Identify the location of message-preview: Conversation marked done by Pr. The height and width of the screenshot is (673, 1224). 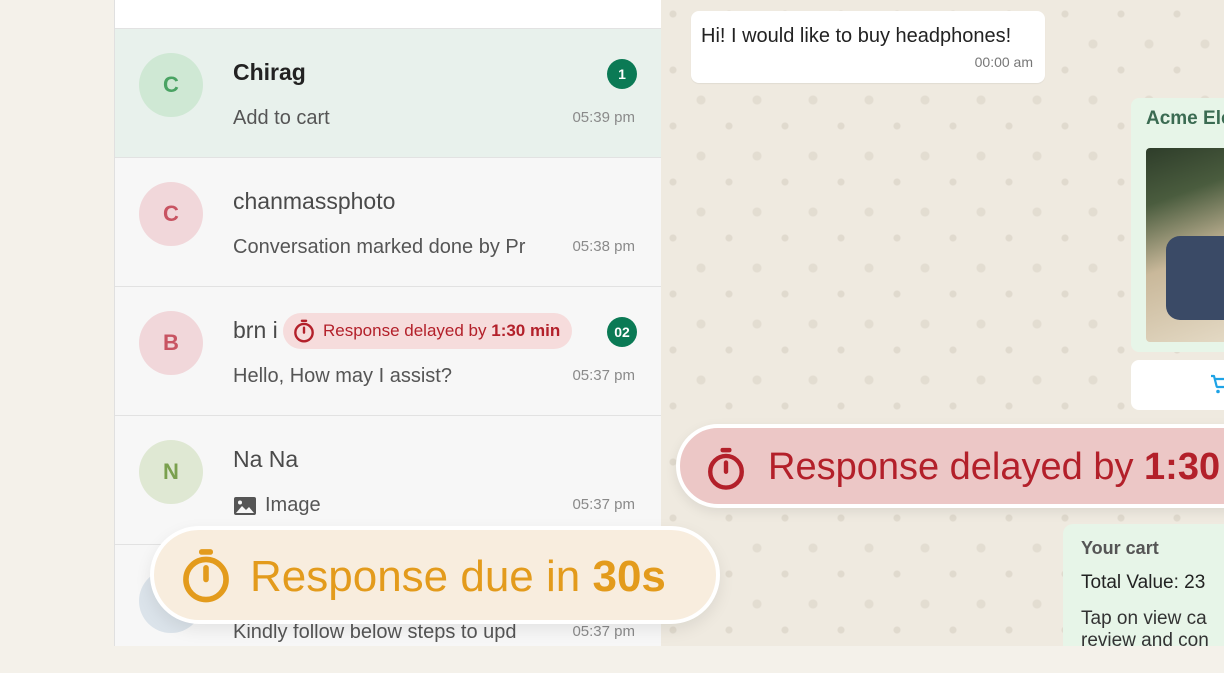
(379, 247).